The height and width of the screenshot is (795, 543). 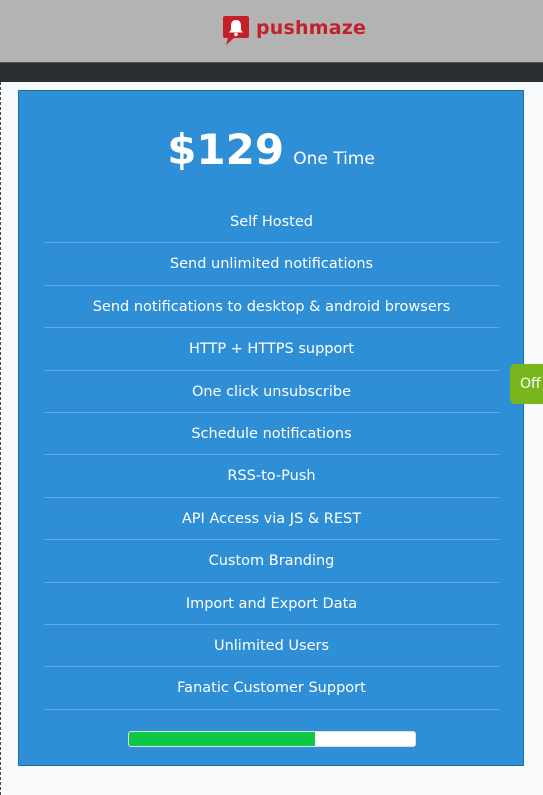 I want to click on offer-side-tab: Off, so click(x=526, y=384).